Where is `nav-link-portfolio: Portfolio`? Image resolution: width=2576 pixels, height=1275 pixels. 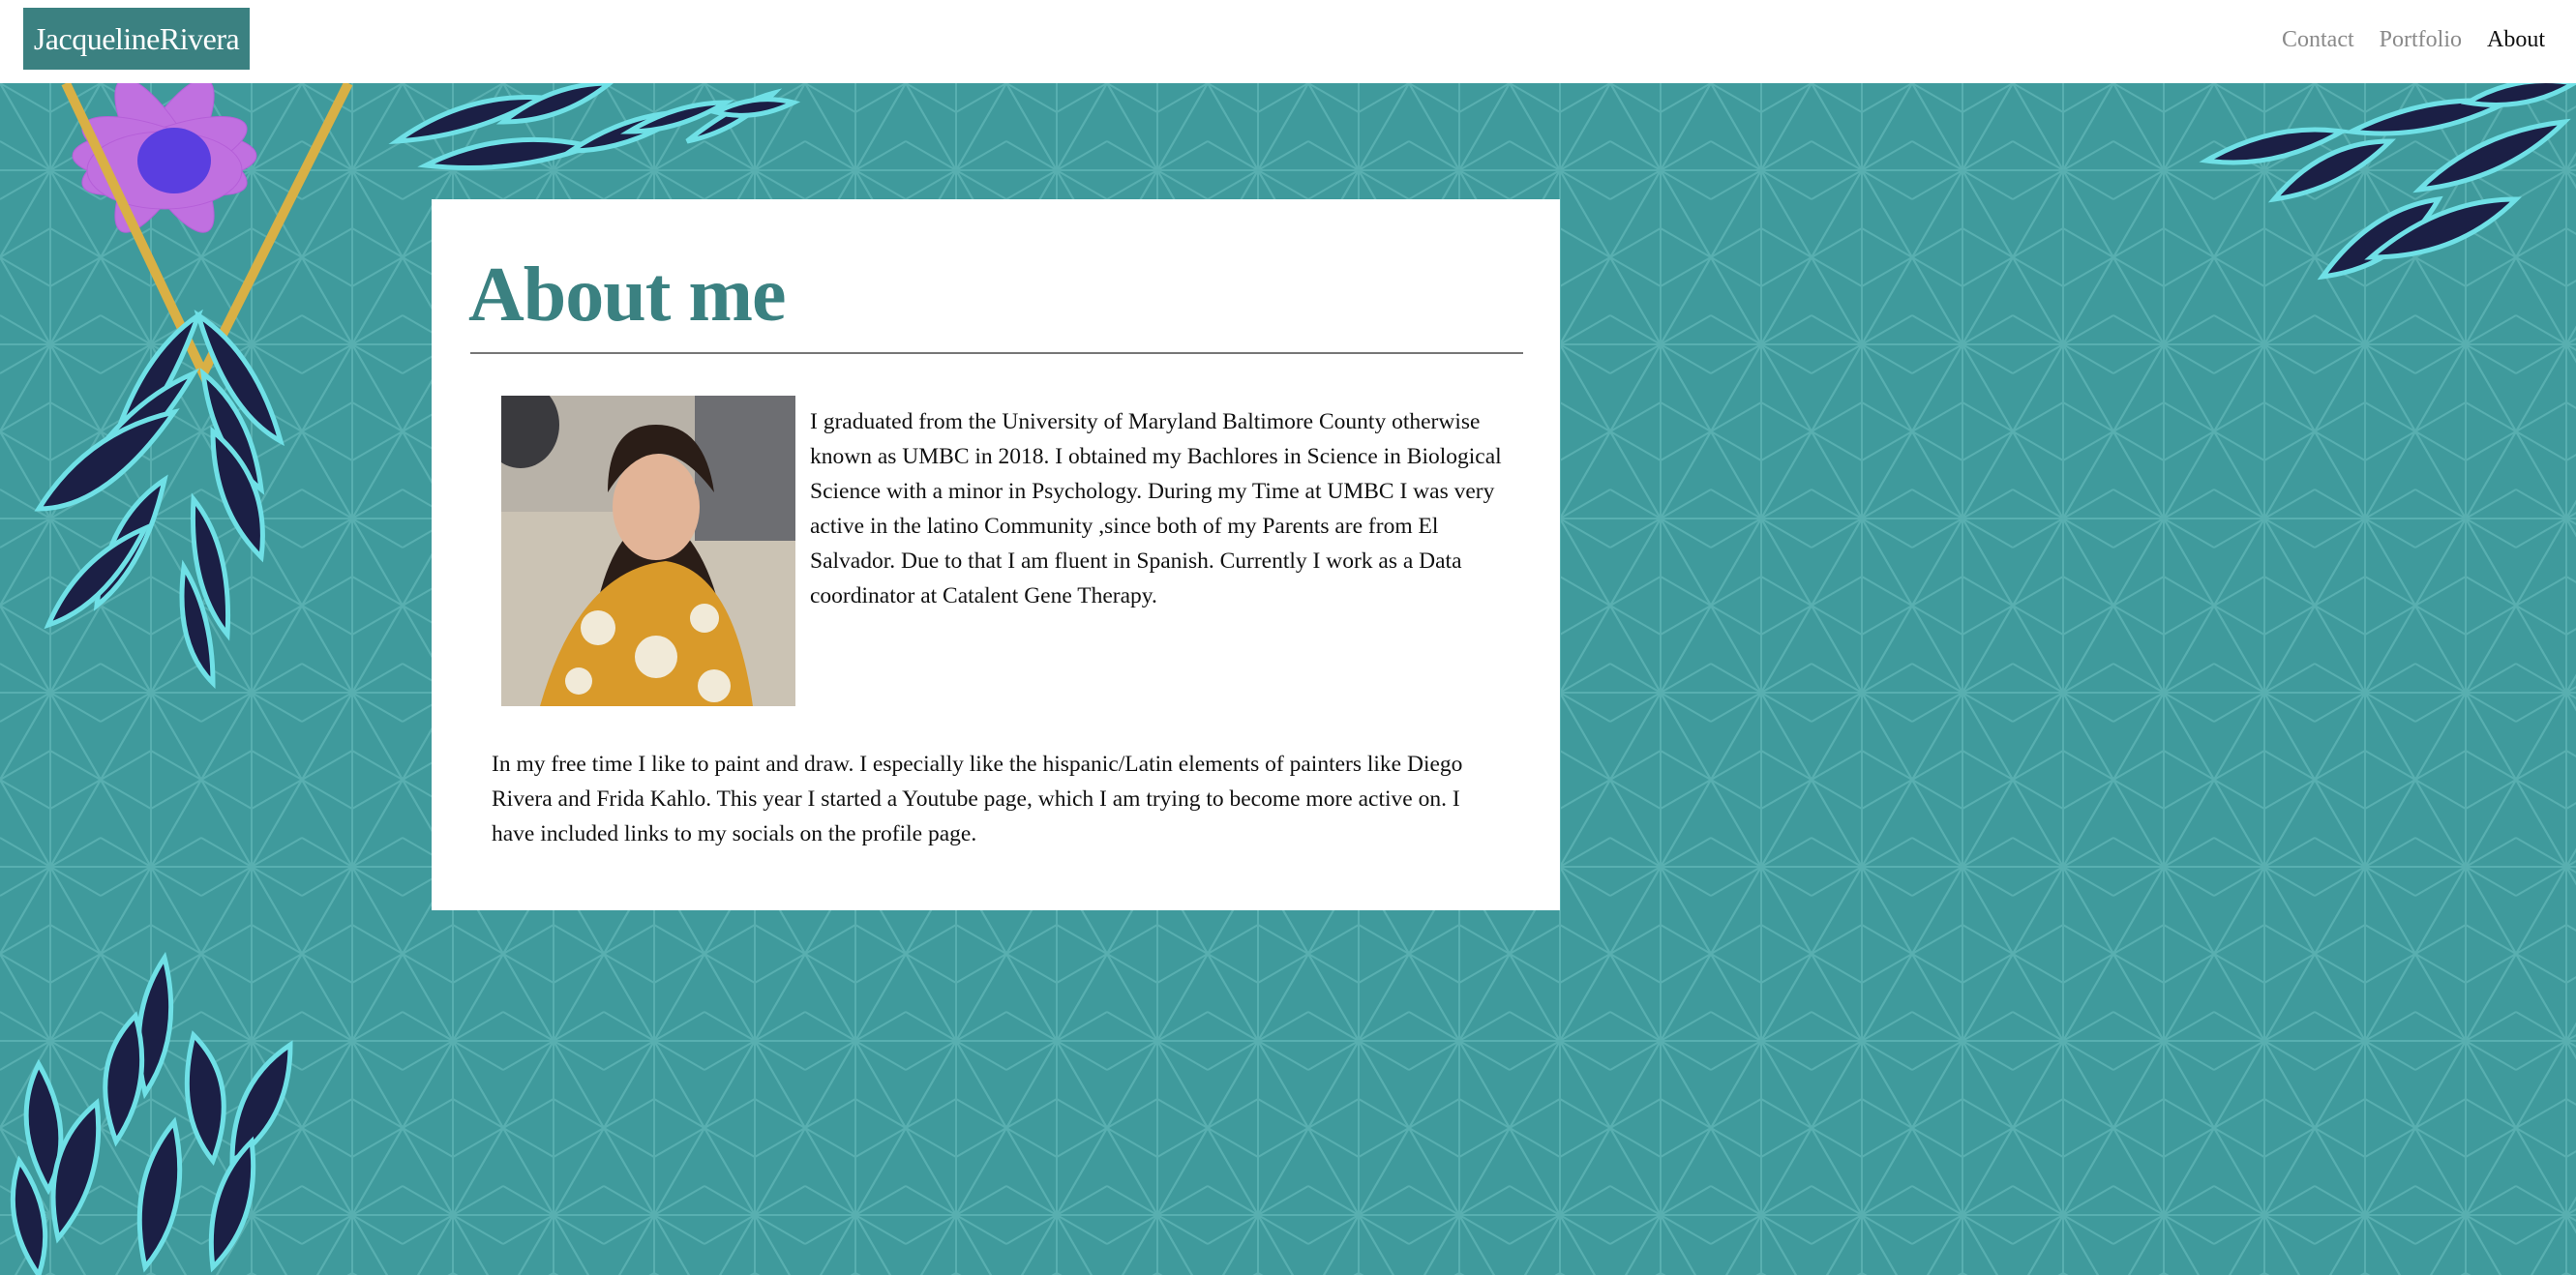
nav-link-portfolio: Portfolio is located at coordinates (2421, 40).